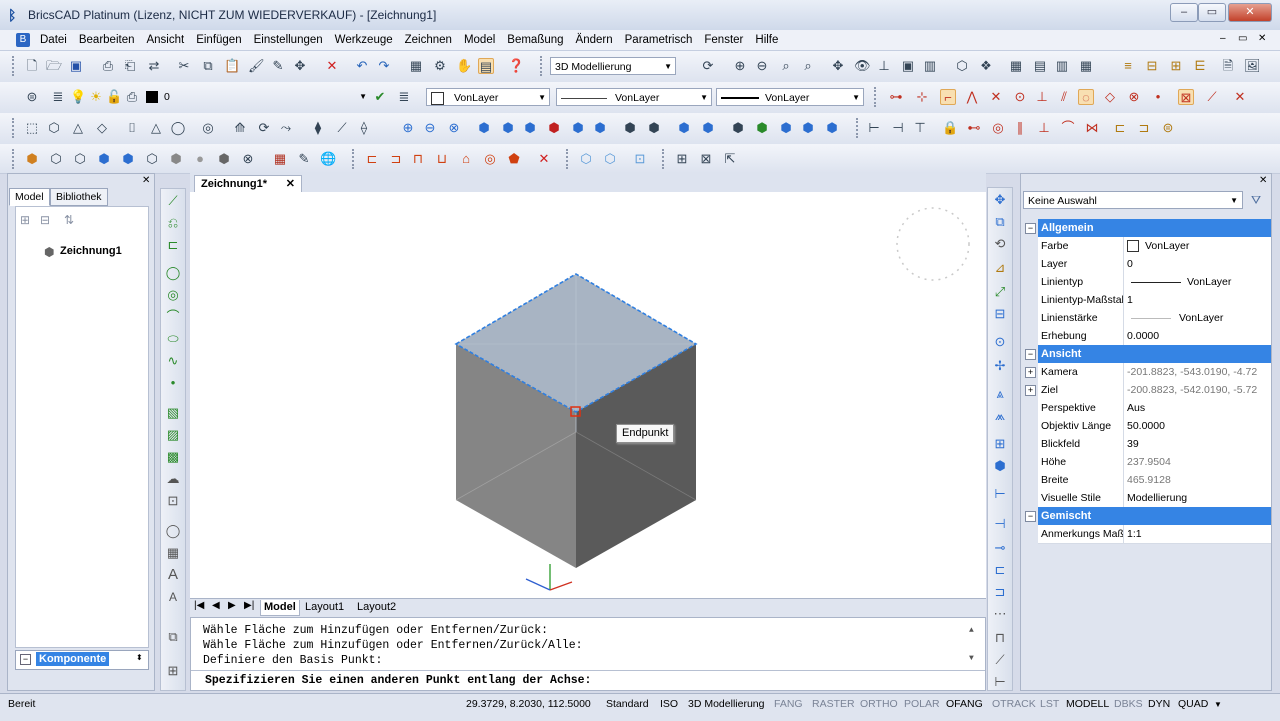 Image resolution: width=1280 pixels, height=721 pixels. What do you see at coordinates (152, 159) in the screenshot?
I see `visual-style-edges-icon: ⬡` at bounding box center [152, 159].